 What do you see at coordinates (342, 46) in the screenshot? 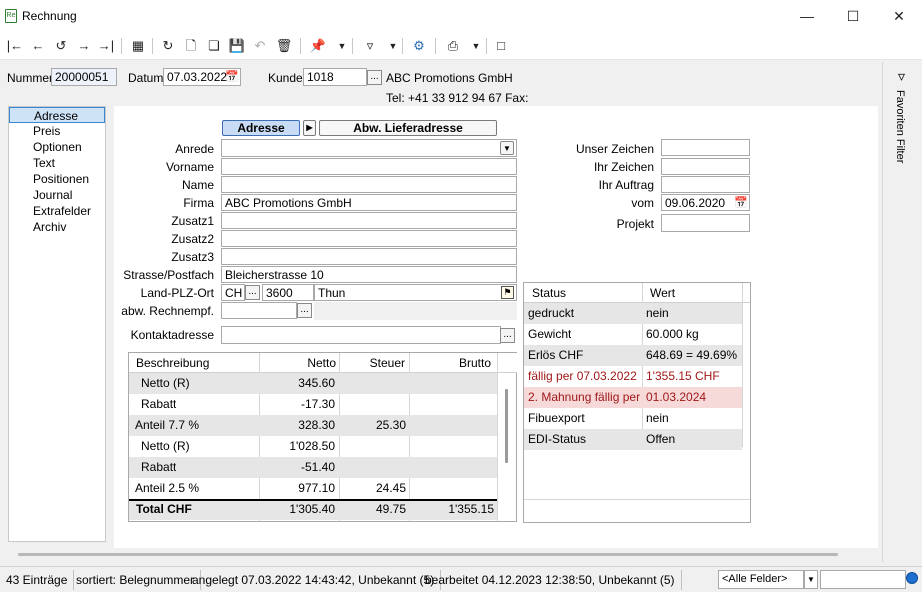
I see `pin-dropdown-icon: ▼` at bounding box center [342, 46].